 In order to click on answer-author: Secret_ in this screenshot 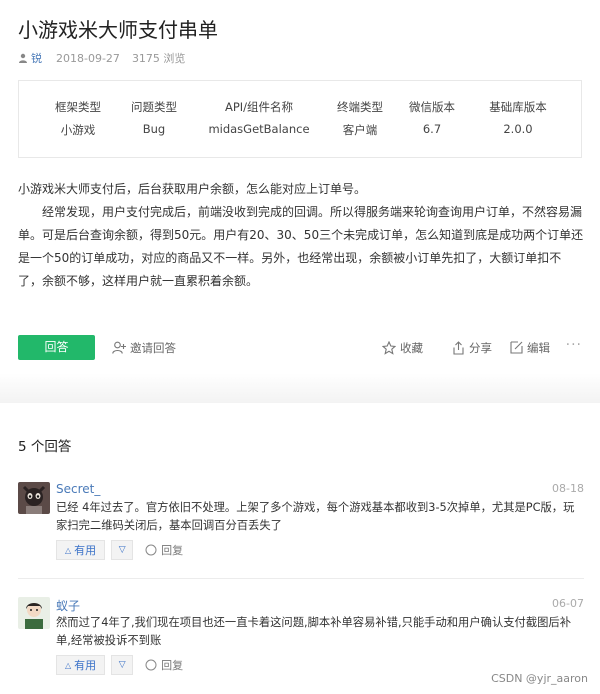, I will do `click(78, 489)`.